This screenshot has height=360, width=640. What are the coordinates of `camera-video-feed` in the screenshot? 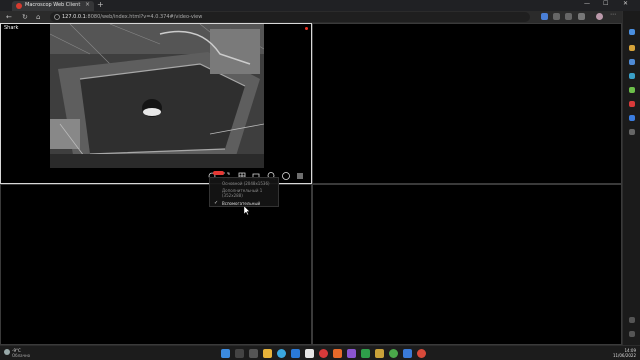 It's located at (157, 96).